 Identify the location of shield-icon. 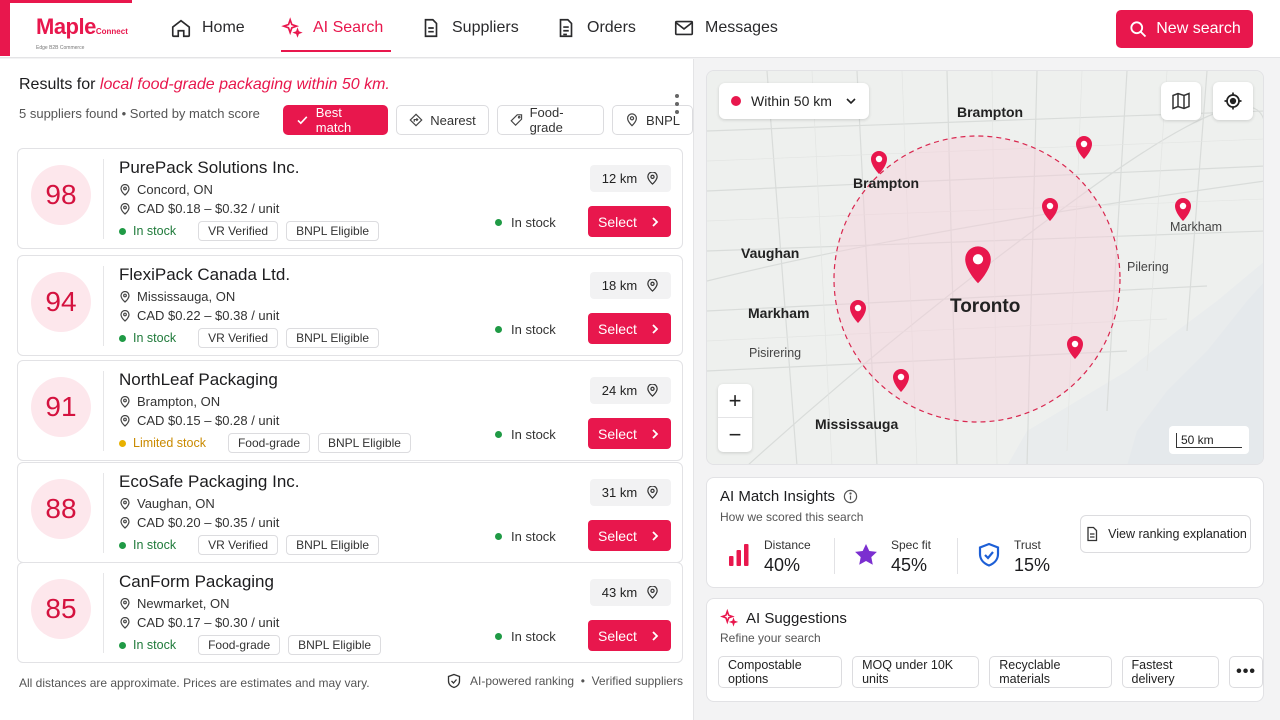
(989, 554).